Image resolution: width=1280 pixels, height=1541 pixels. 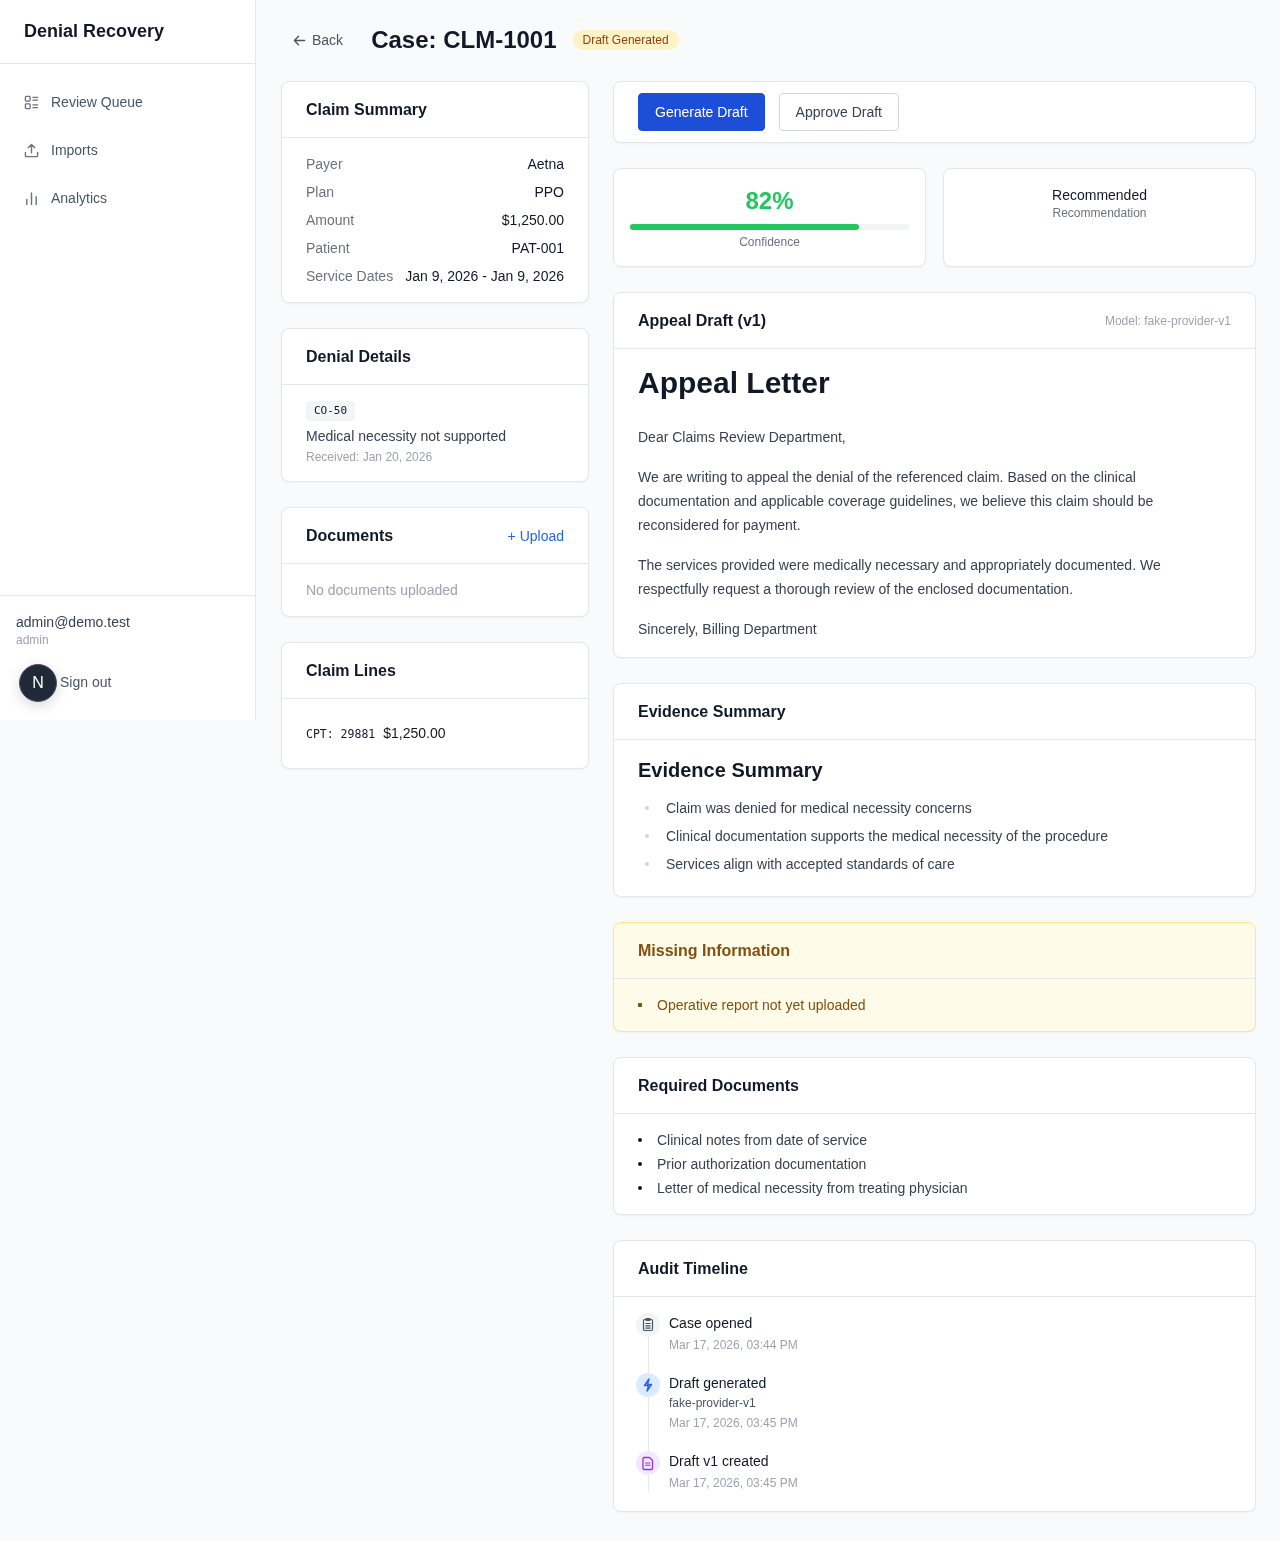 I want to click on card-title: Denial Details, so click(x=358, y=356).